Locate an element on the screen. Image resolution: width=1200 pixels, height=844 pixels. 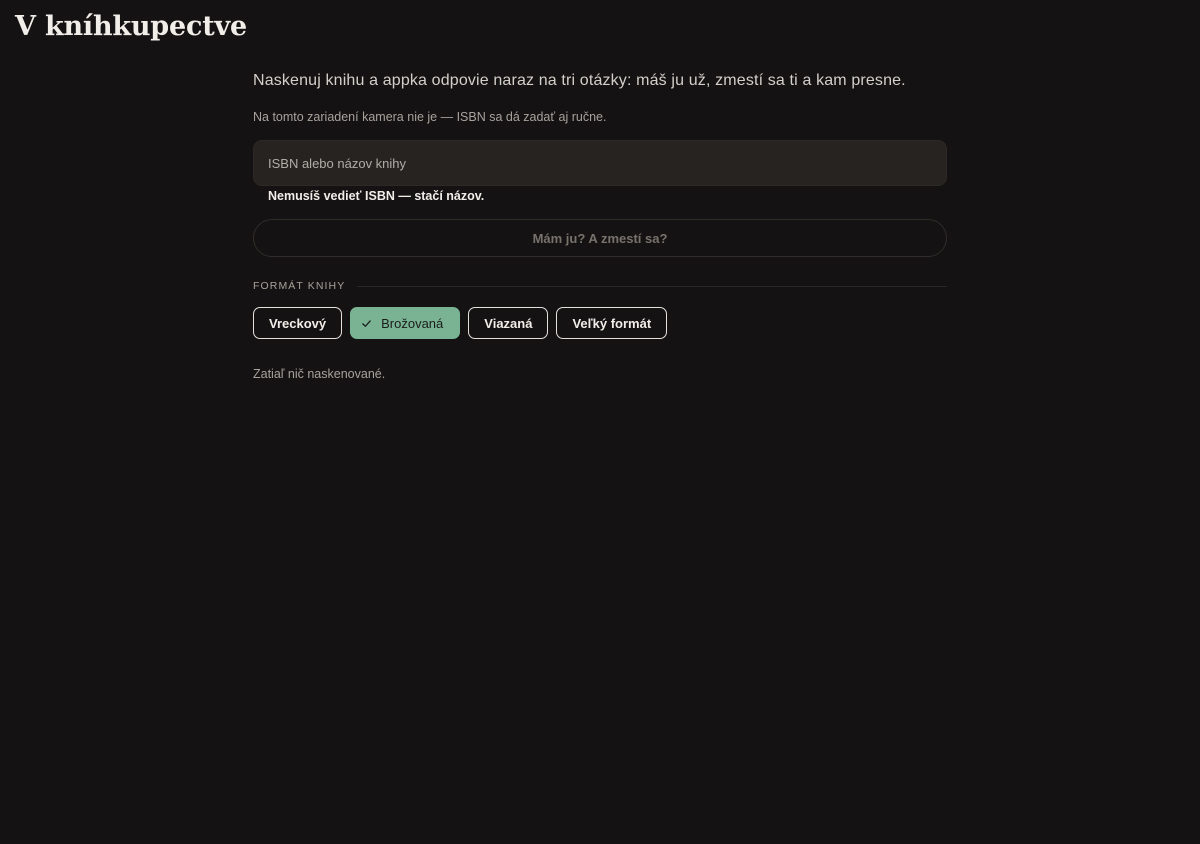
format-section-header: FORMÁT KNIHY is located at coordinates (600, 286).